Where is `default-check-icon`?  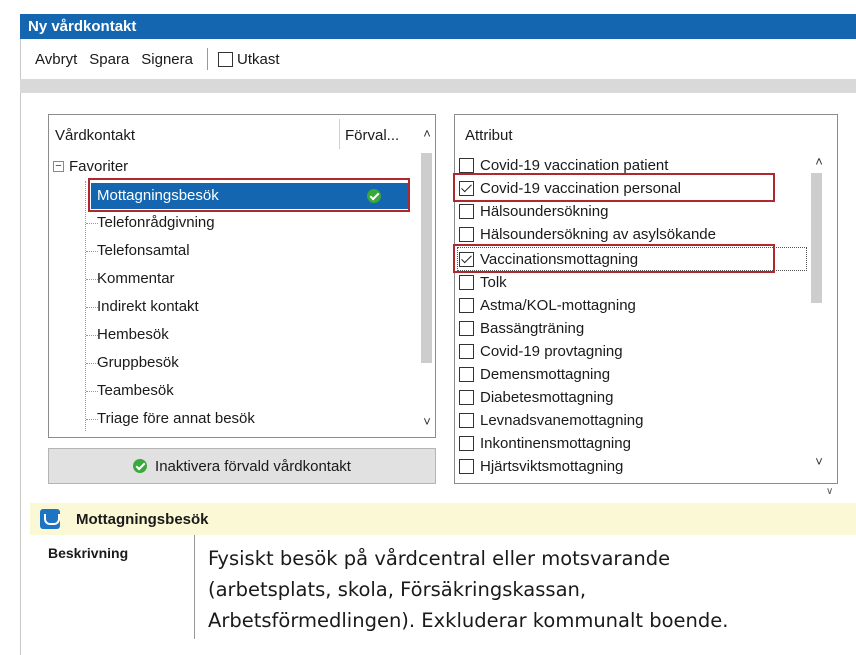
default-check-icon is located at coordinates (374, 196).